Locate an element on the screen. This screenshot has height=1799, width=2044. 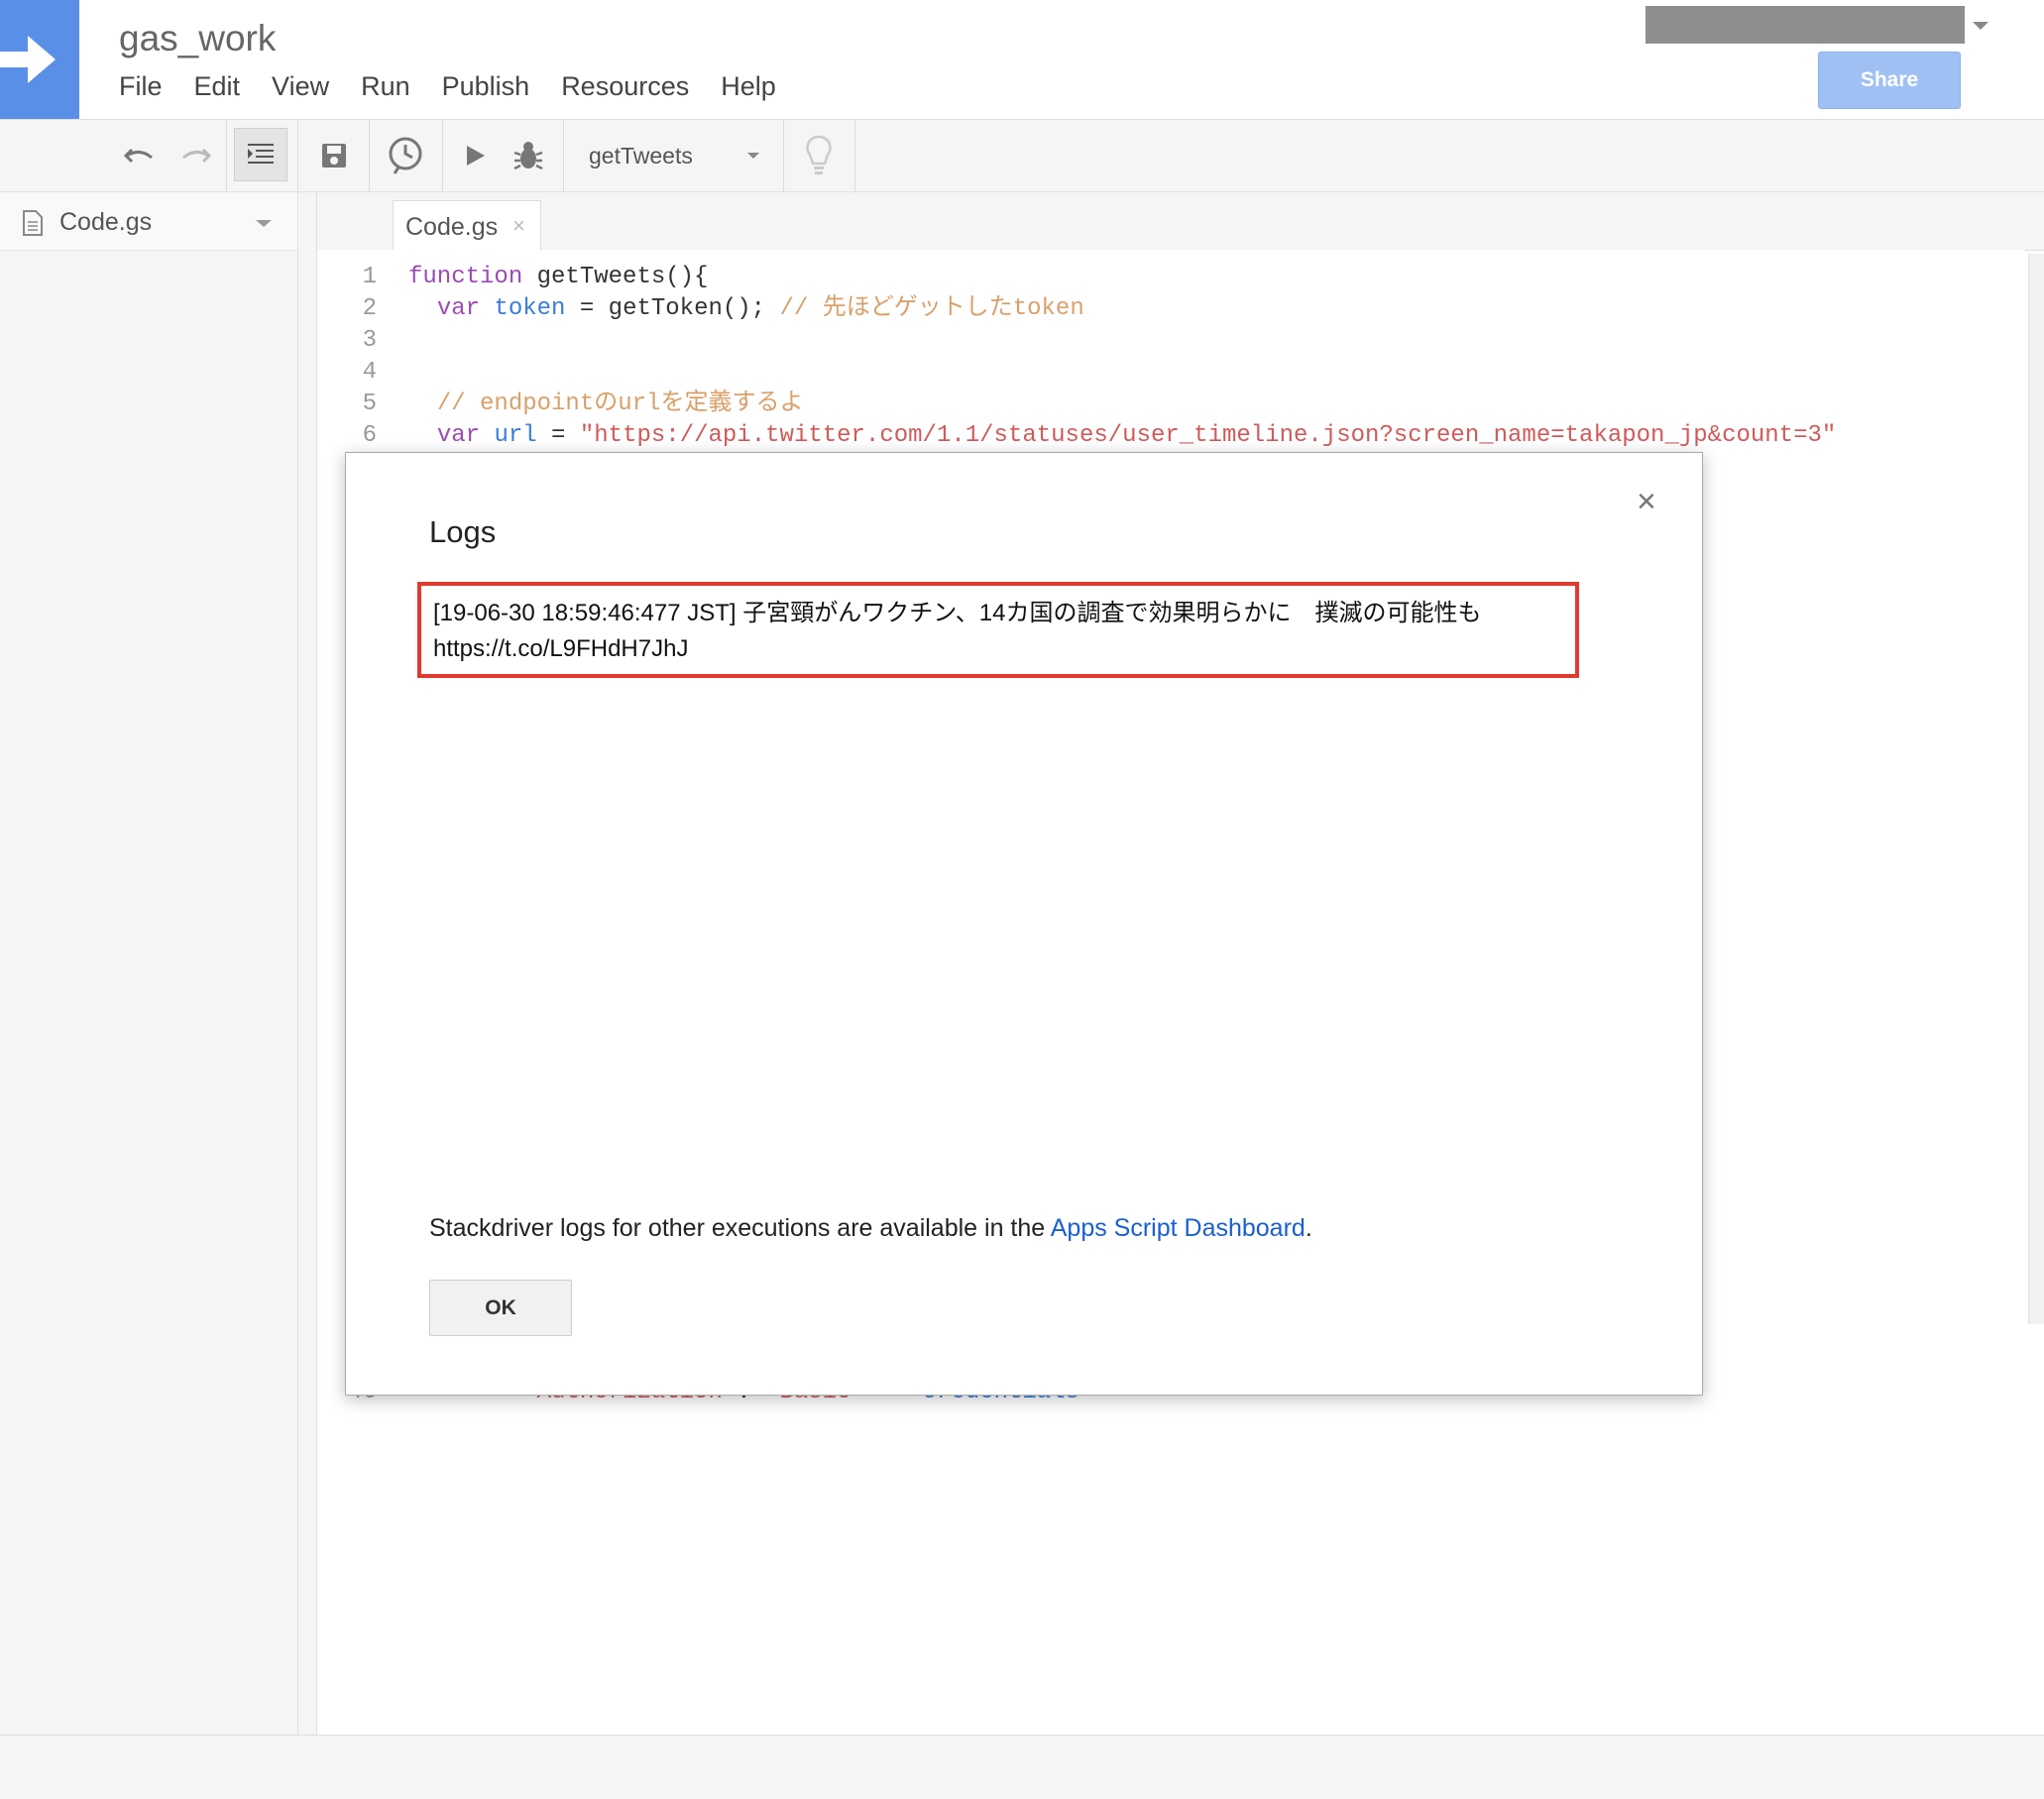
editor-scrollbar is located at coordinates (2036, 789).